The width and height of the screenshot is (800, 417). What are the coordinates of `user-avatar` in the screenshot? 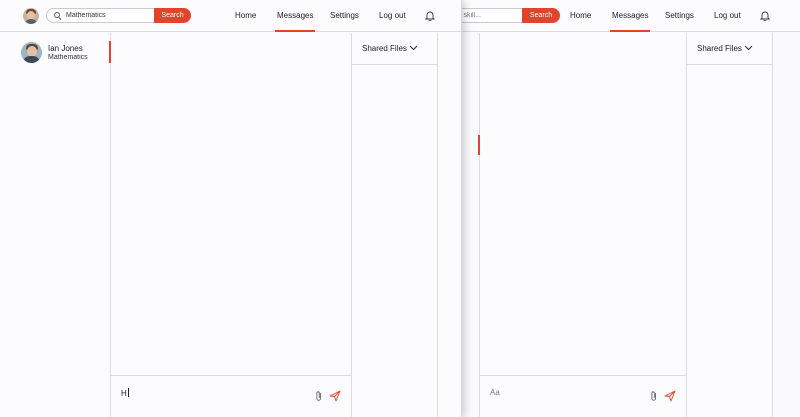 It's located at (31, 16).